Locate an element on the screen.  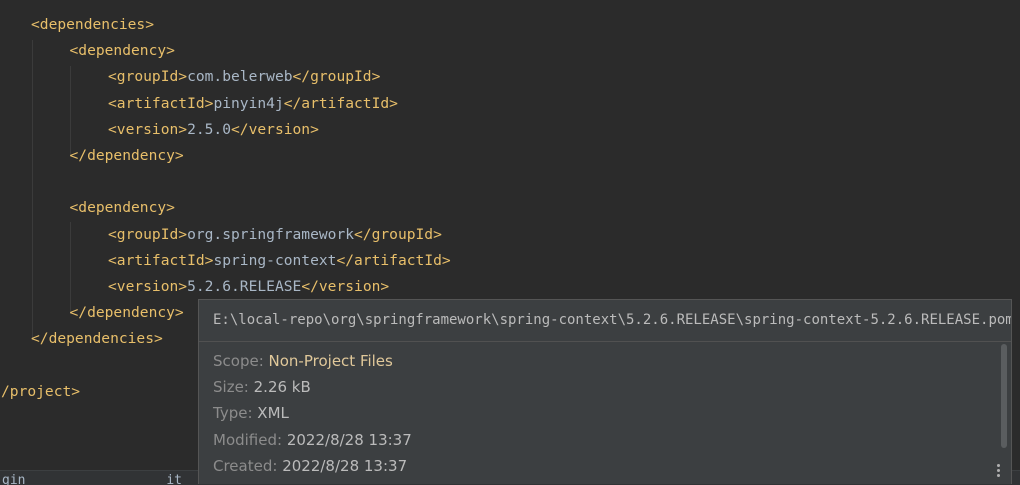
vertical-ellipsis-icon is located at coordinates (999, 472).